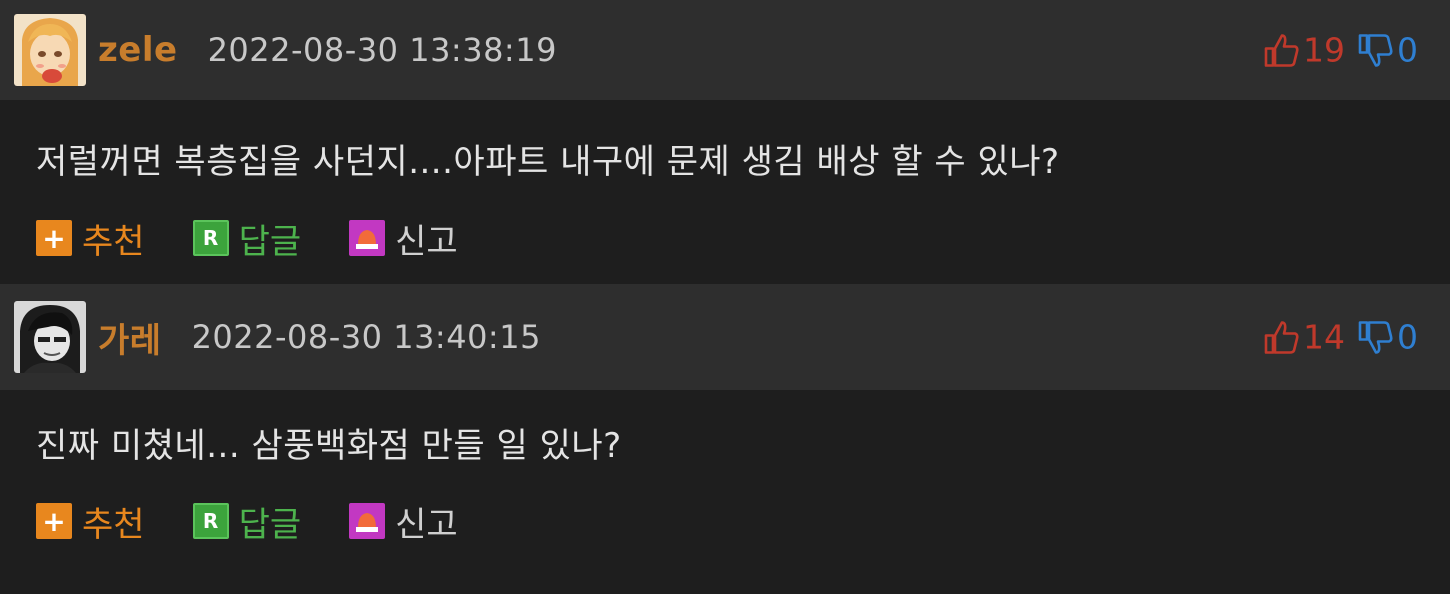 Image resolution: width=1450 pixels, height=594 pixels. Describe the element at coordinates (366, 337) in the screenshot. I see `timestamp: 2022-08-30 13:40:15` at that location.